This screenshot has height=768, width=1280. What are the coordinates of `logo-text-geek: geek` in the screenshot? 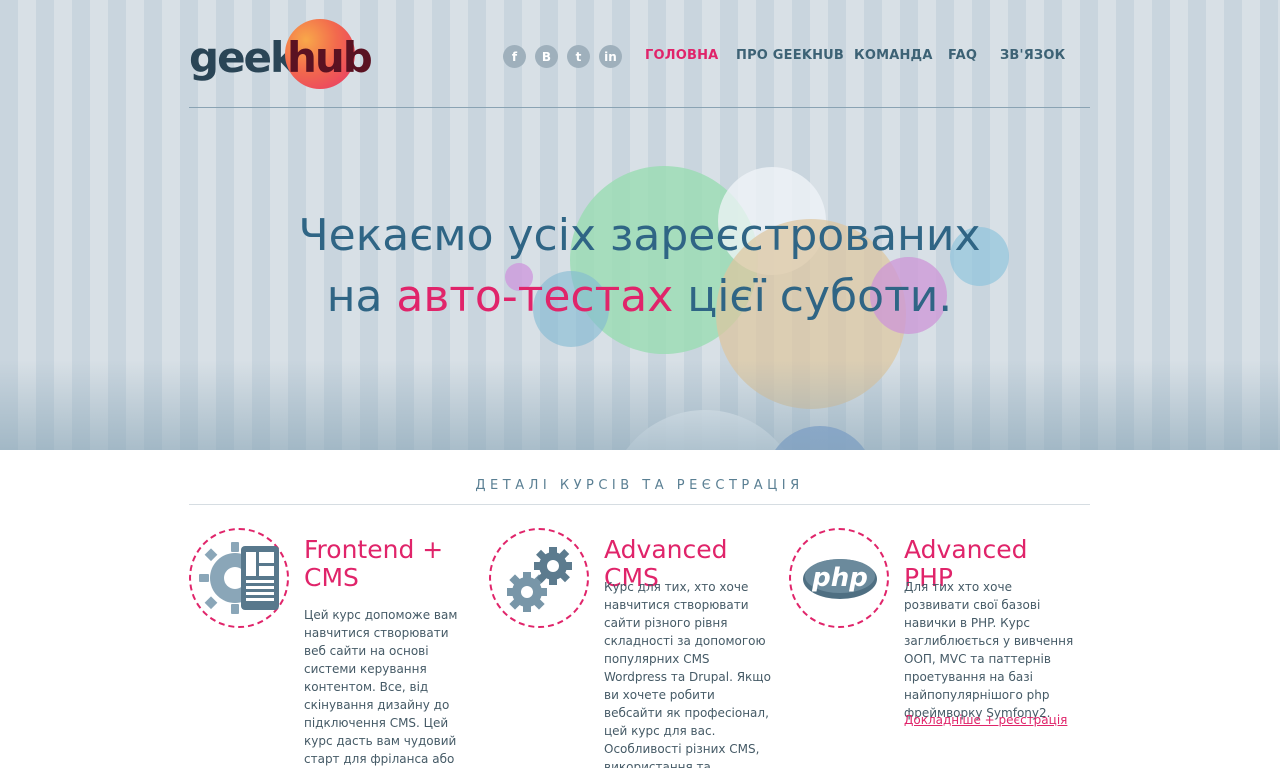 It's located at (243, 57).